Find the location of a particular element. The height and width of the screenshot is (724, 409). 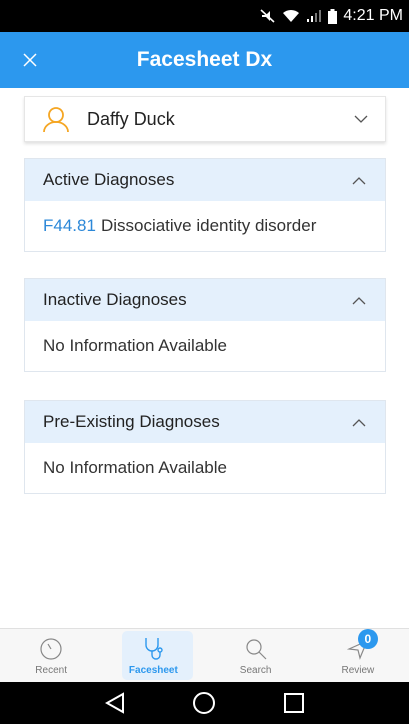

close-icon is located at coordinates (30, 60).